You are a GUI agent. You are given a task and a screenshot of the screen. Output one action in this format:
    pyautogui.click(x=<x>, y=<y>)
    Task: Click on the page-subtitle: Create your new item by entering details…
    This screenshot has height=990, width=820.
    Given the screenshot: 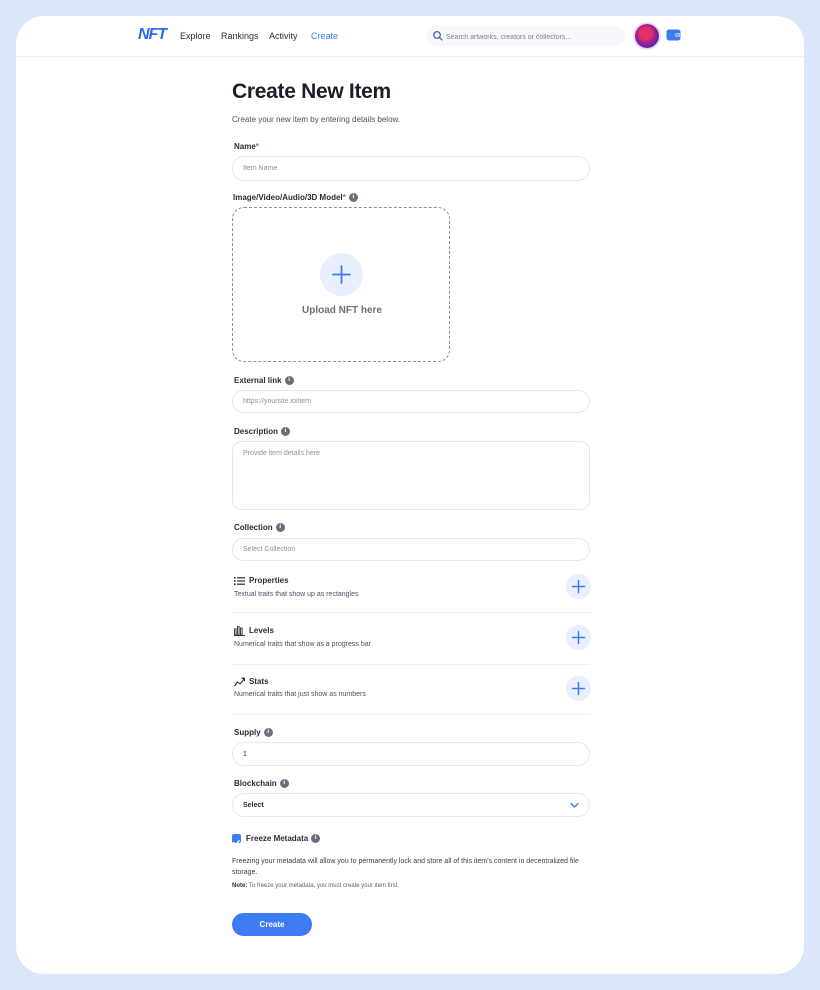 What is the action you would take?
    pyautogui.click(x=316, y=119)
    